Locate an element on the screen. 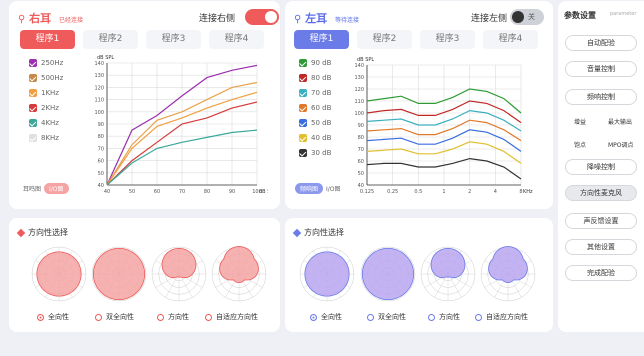  left-direction-panel: 方向性选择 全向性 双全向性 方向性 自适应方向性 is located at coordinates (419, 275).